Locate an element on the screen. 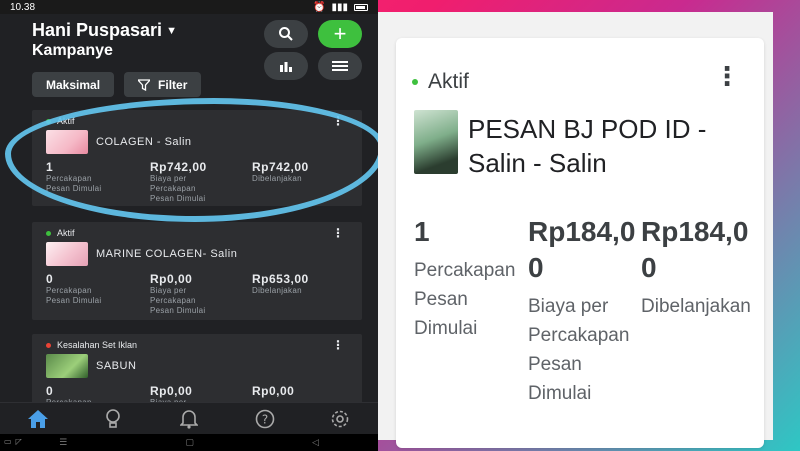 The width and height of the screenshot is (800, 451). chevron-down-icon: ▼ is located at coordinates (171, 30).